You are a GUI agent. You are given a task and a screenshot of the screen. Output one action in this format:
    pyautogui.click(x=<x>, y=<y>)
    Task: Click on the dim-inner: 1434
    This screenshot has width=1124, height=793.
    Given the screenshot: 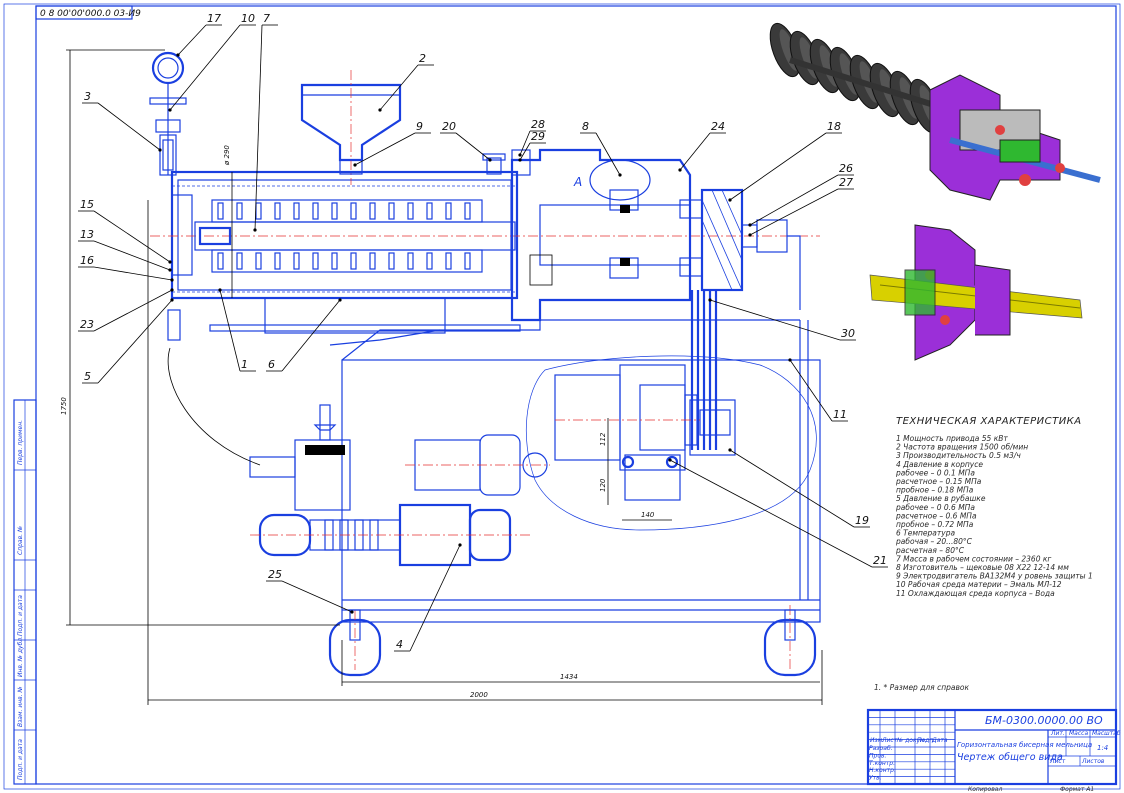 What is the action you would take?
    pyautogui.click(x=569, y=677)
    